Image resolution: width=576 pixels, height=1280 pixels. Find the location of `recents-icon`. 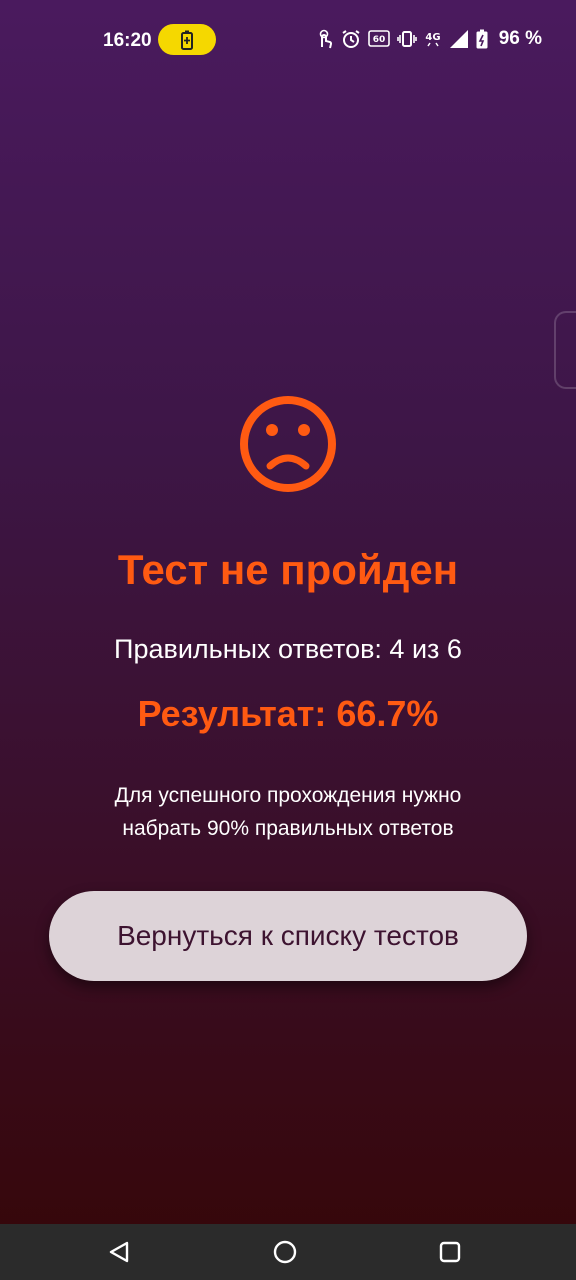

recents-icon is located at coordinates (450, 1252).